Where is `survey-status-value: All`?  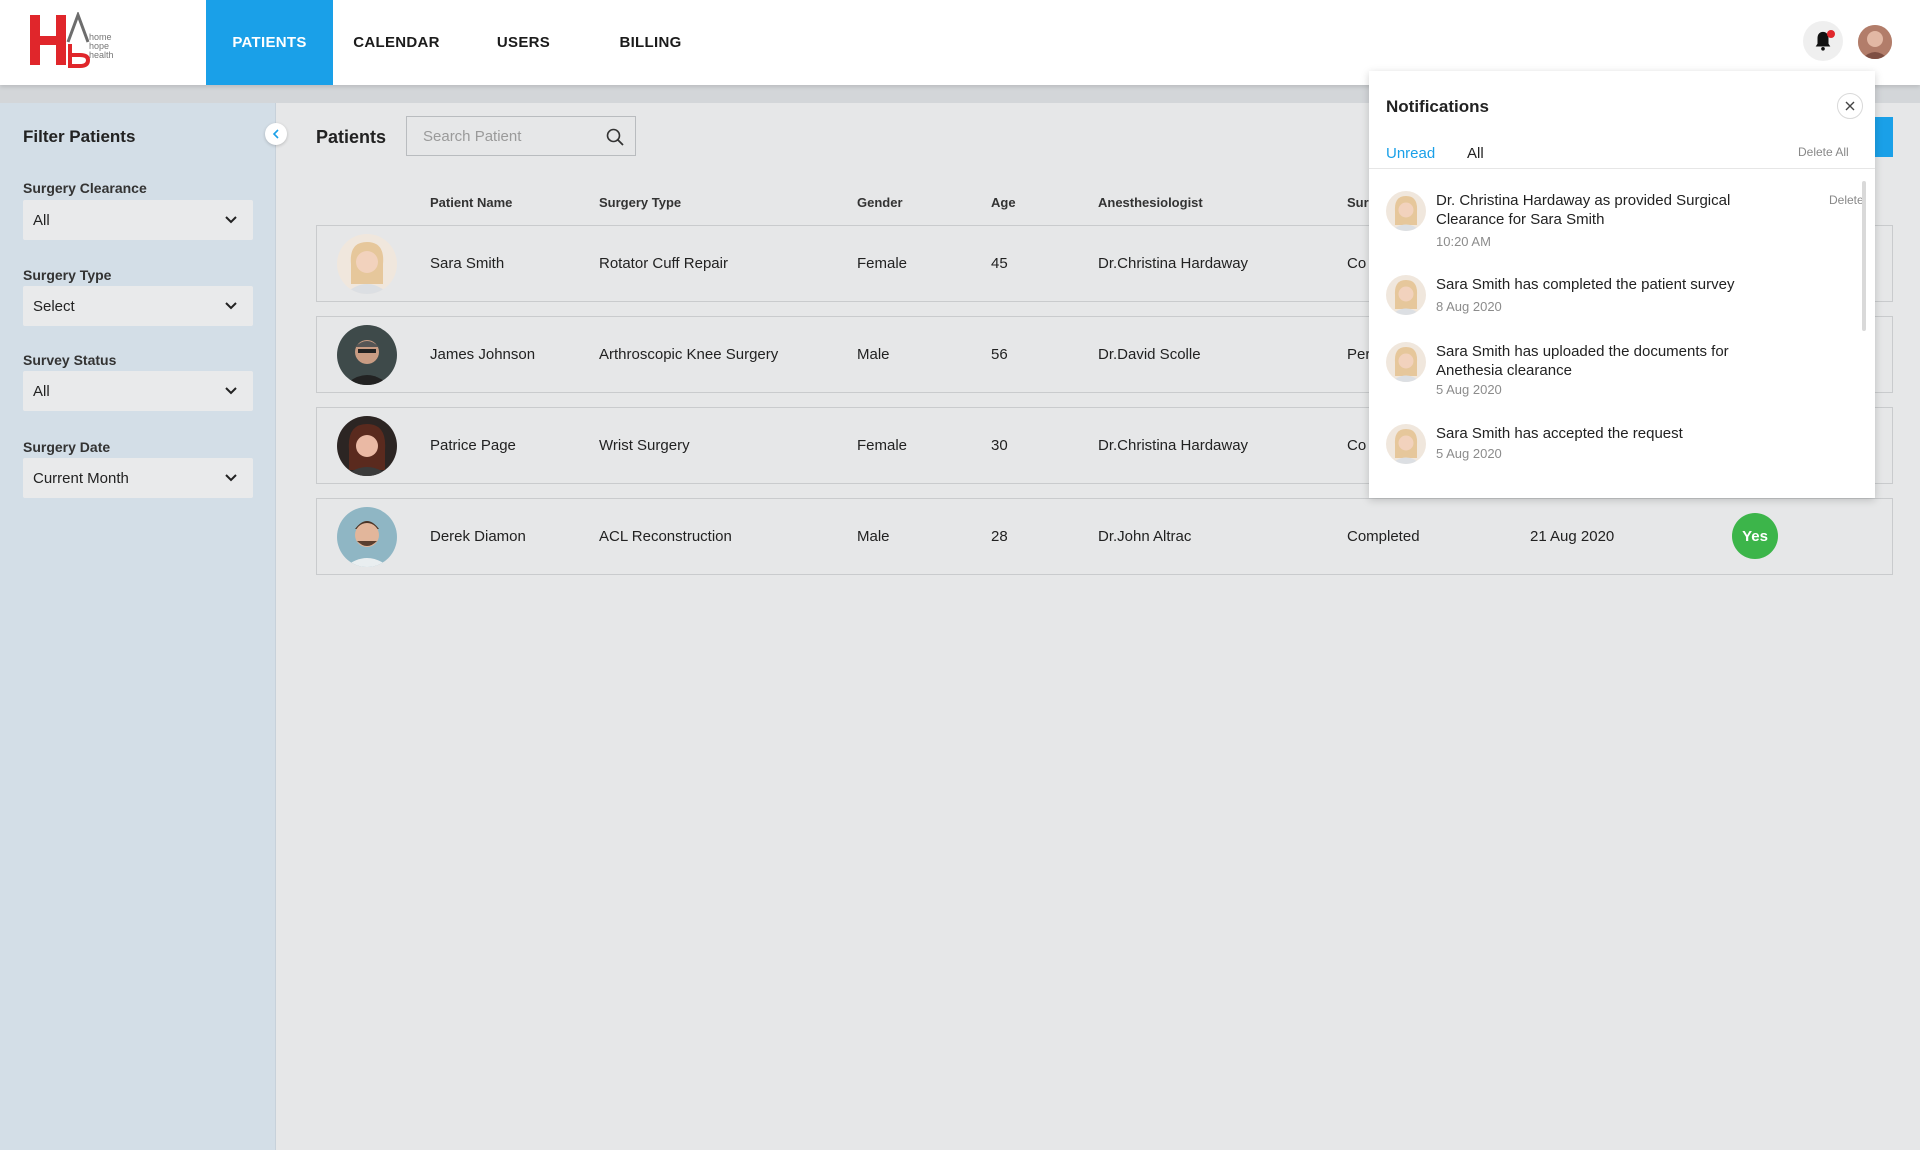 survey-status-value: All is located at coordinates (41, 391).